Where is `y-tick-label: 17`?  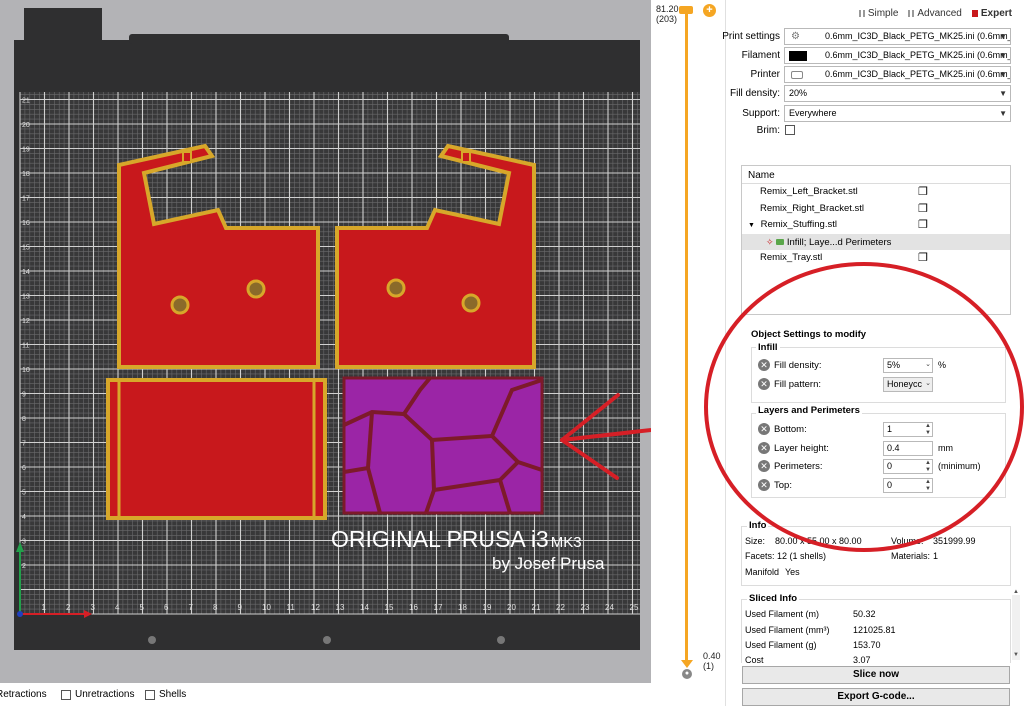 y-tick-label: 17 is located at coordinates (26, 199).